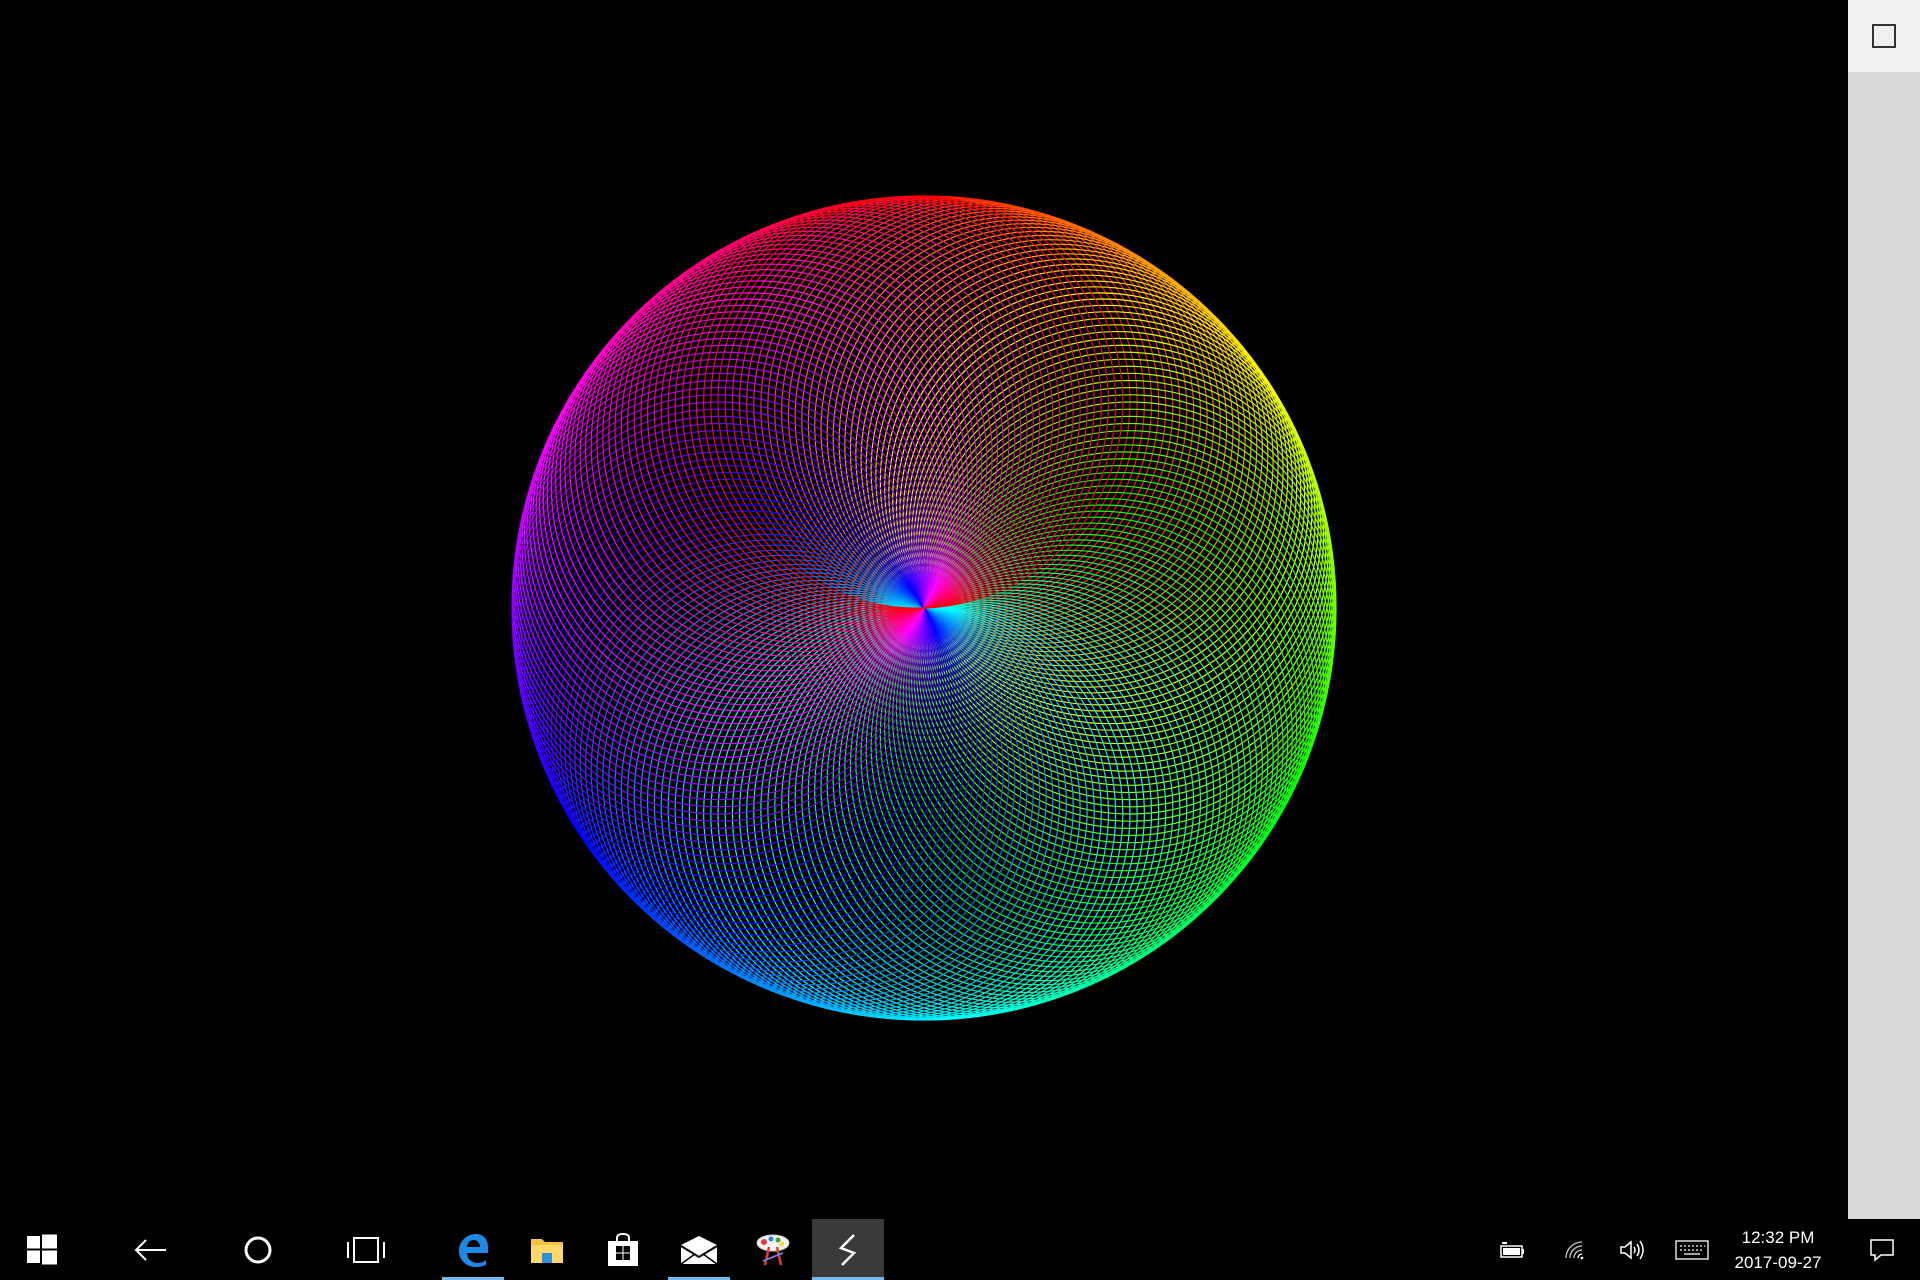  What do you see at coordinates (1884, 609) in the screenshot?
I see `side-panel` at bounding box center [1884, 609].